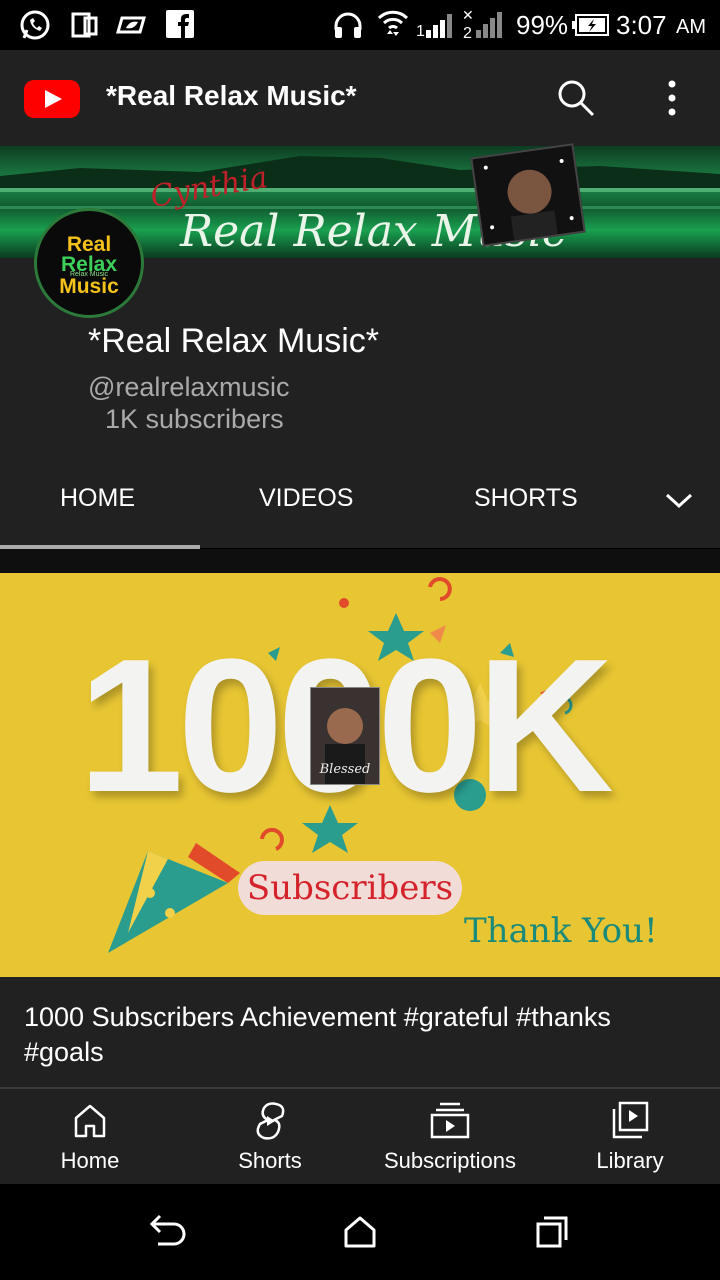  Describe the element at coordinates (90, 1160) in the screenshot. I see `nav-home-label: Home` at that location.